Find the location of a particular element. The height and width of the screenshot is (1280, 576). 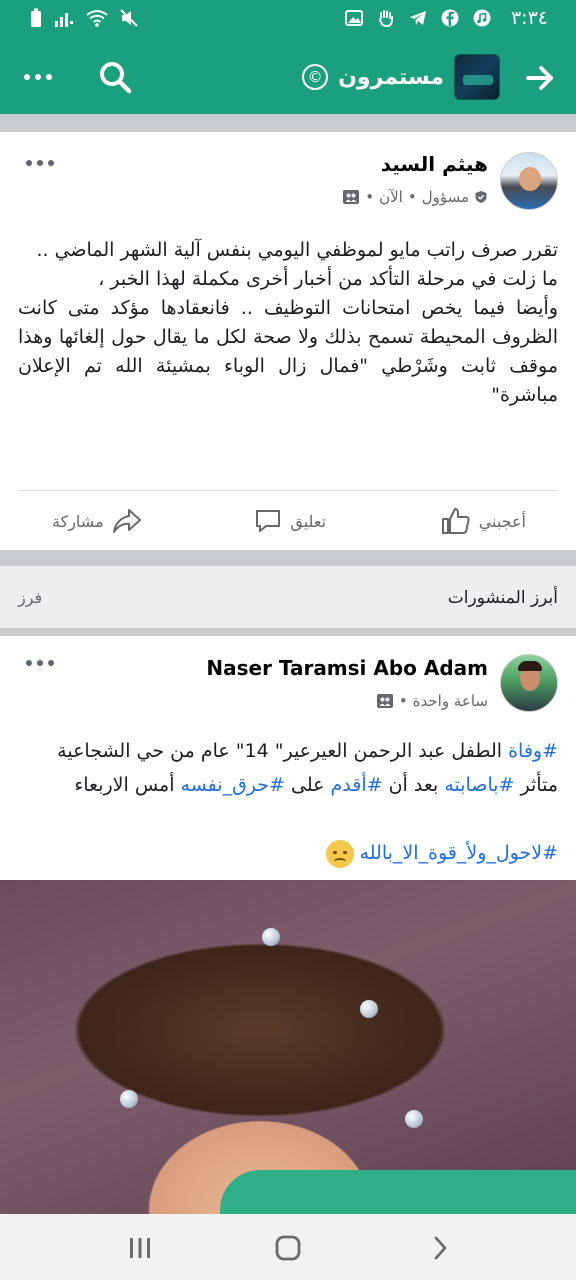

home-button is located at coordinates (288, 1248).